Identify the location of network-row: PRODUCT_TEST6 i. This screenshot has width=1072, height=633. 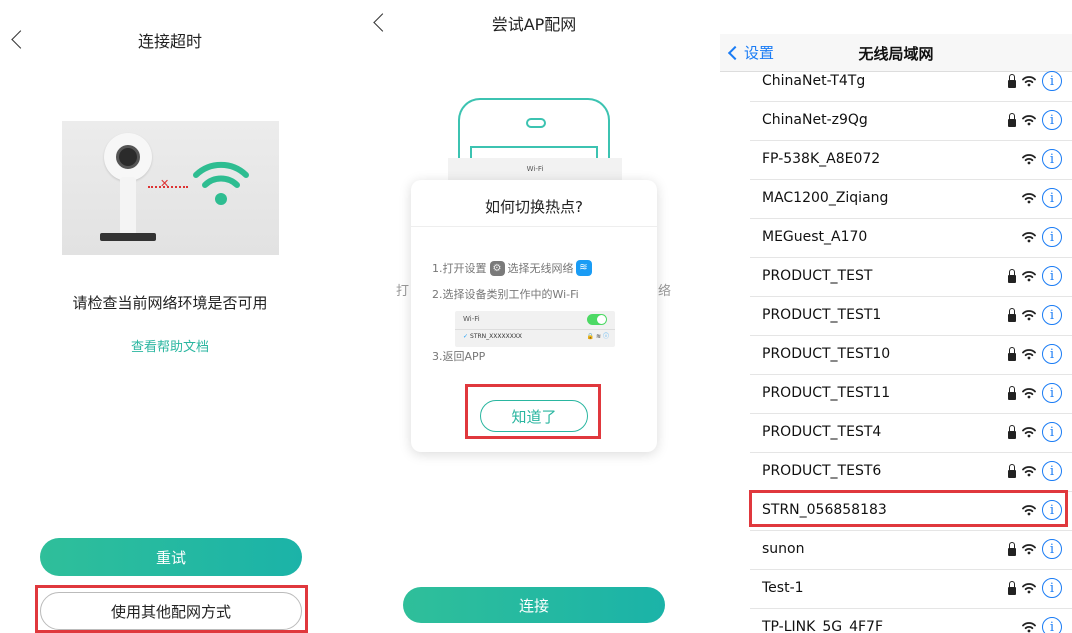
(911, 472).